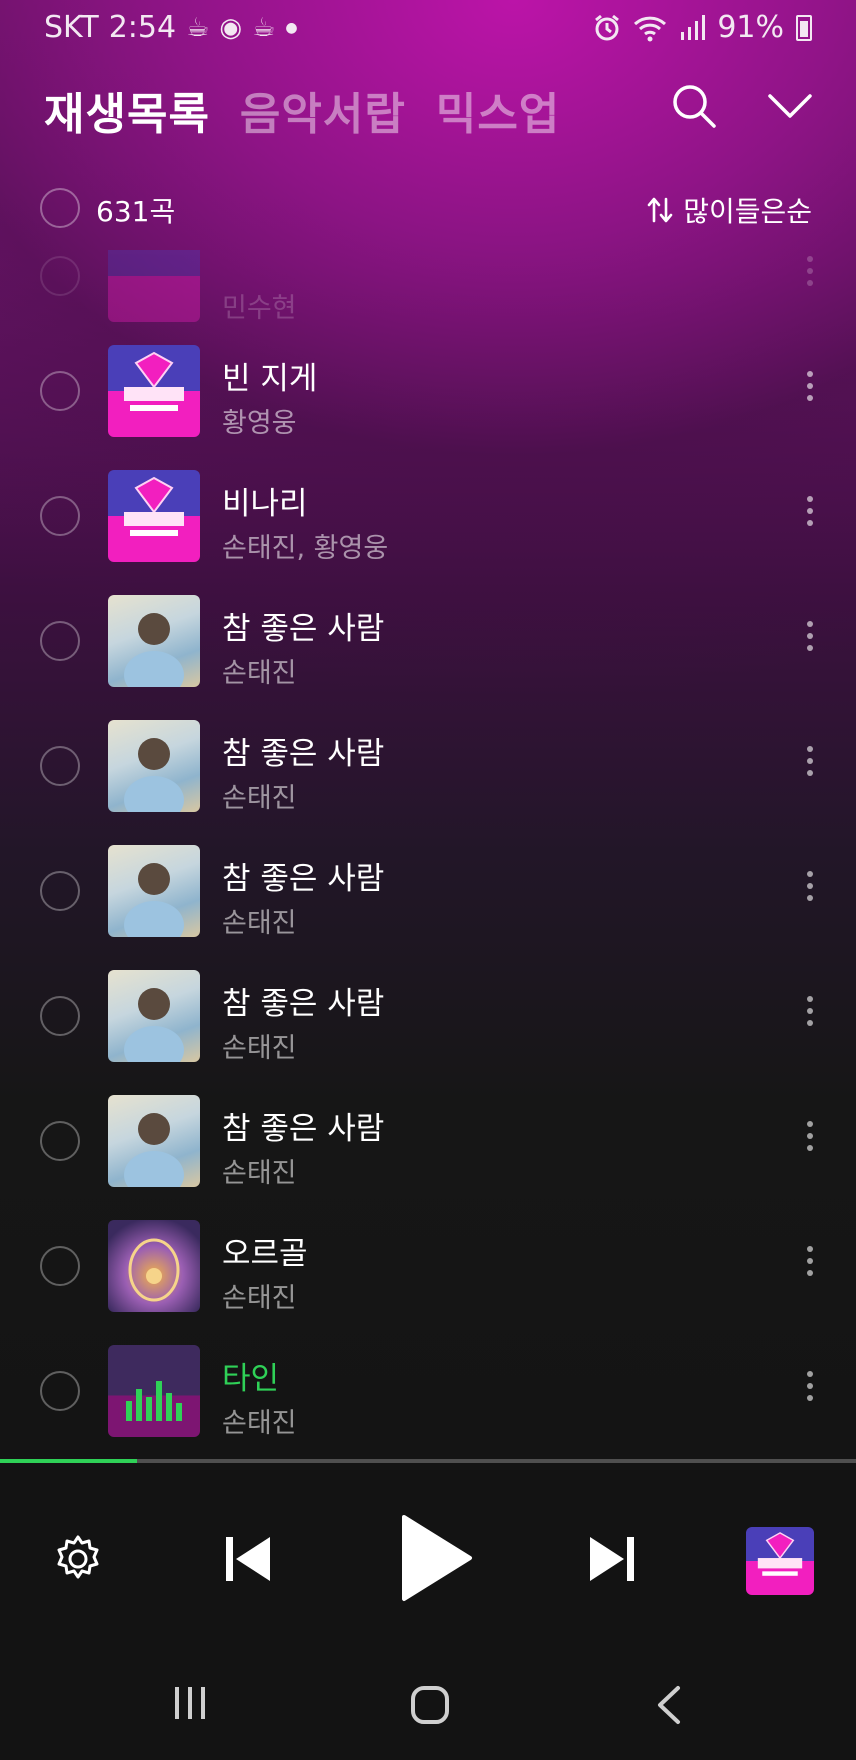 Image resolution: width=856 pixels, height=1760 pixels. Describe the element at coordinates (428, 1262) in the screenshot. I see `song-row: 오르골 손태진` at that location.